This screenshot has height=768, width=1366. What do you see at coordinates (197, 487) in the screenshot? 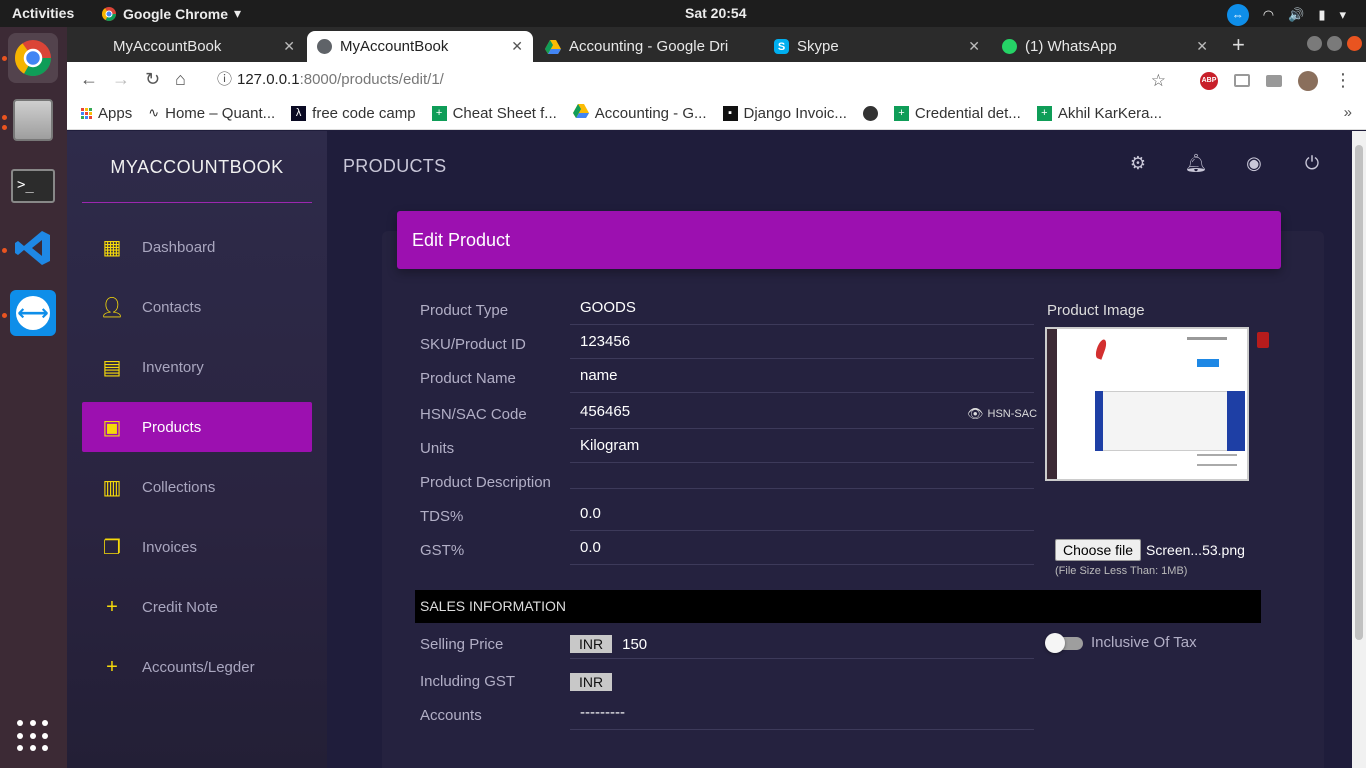
I see `sidebar-item-collections: ▥ Collections` at bounding box center [197, 487].